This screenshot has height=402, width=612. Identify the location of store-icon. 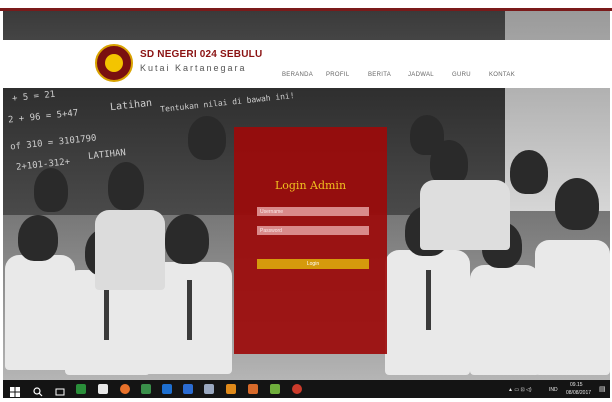
(103, 389).